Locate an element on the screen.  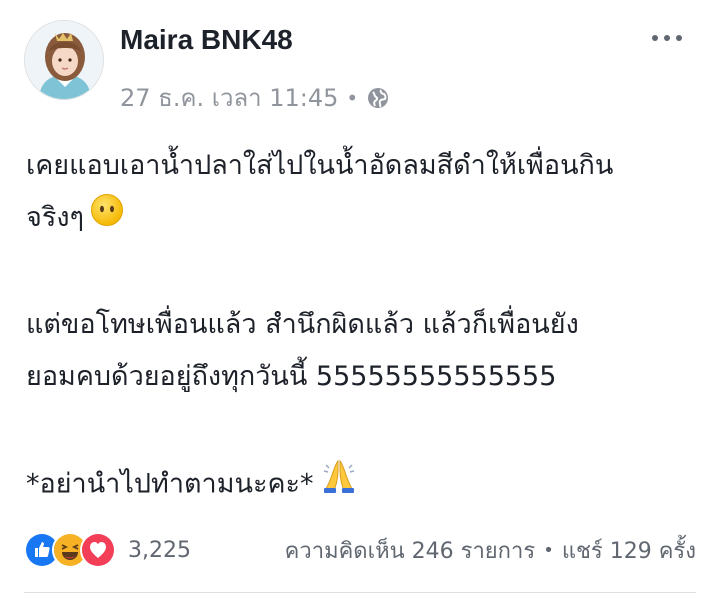
post-line-with-emoji: จริงๆ is located at coordinates (361, 218).